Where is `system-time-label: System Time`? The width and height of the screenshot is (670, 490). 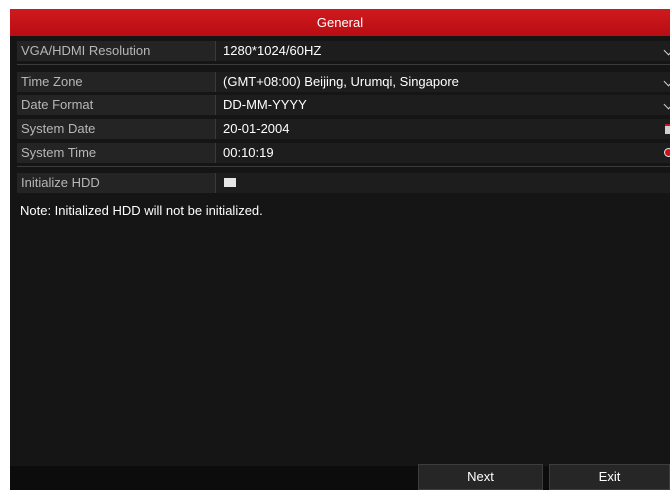 system-time-label: System Time is located at coordinates (116, 153).